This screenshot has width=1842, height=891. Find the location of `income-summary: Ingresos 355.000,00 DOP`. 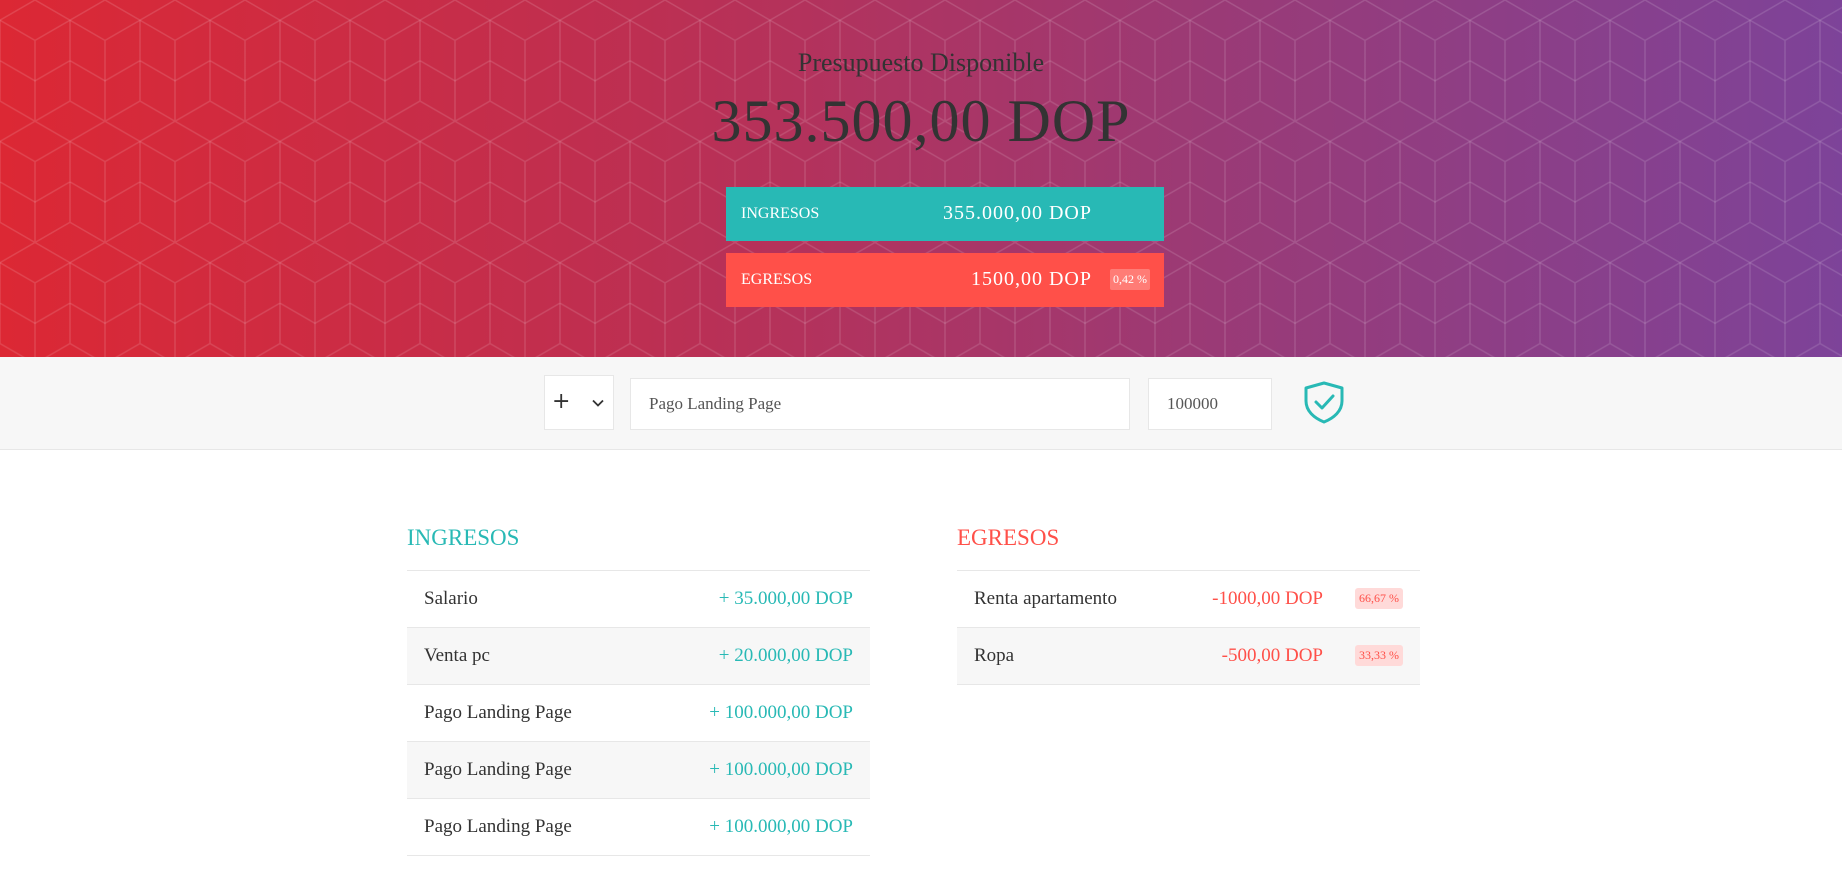

income-summary: Ingresos 355.000,00 DOP is located at coordinates (945, 214).